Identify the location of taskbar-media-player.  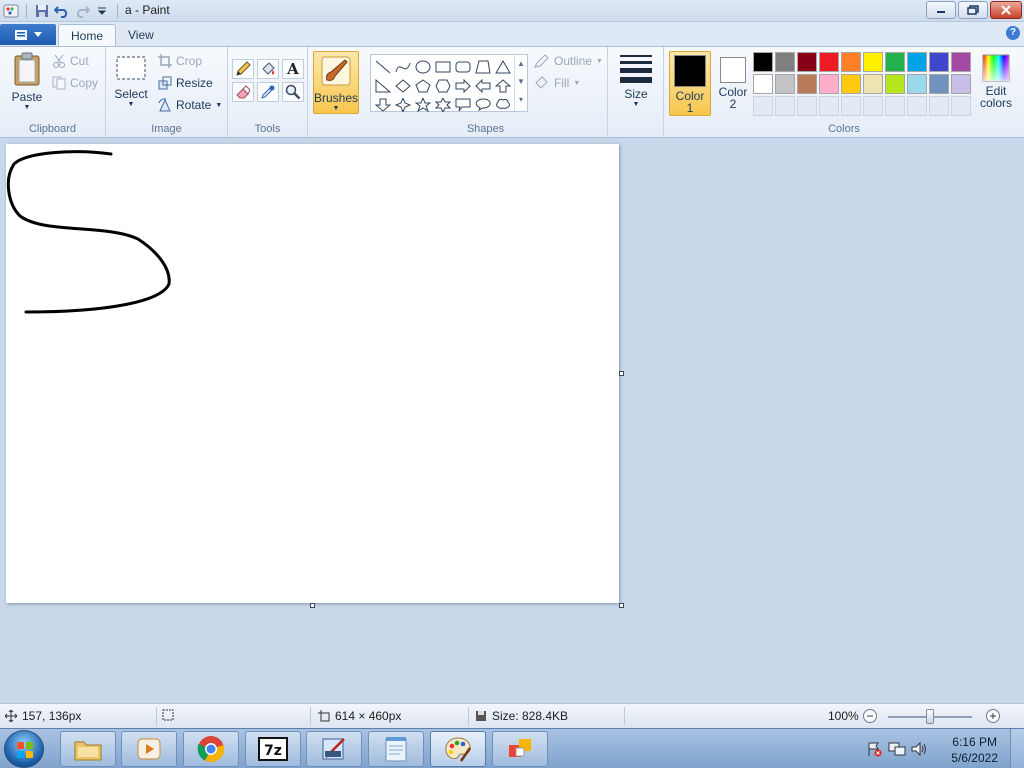
(149, 749).